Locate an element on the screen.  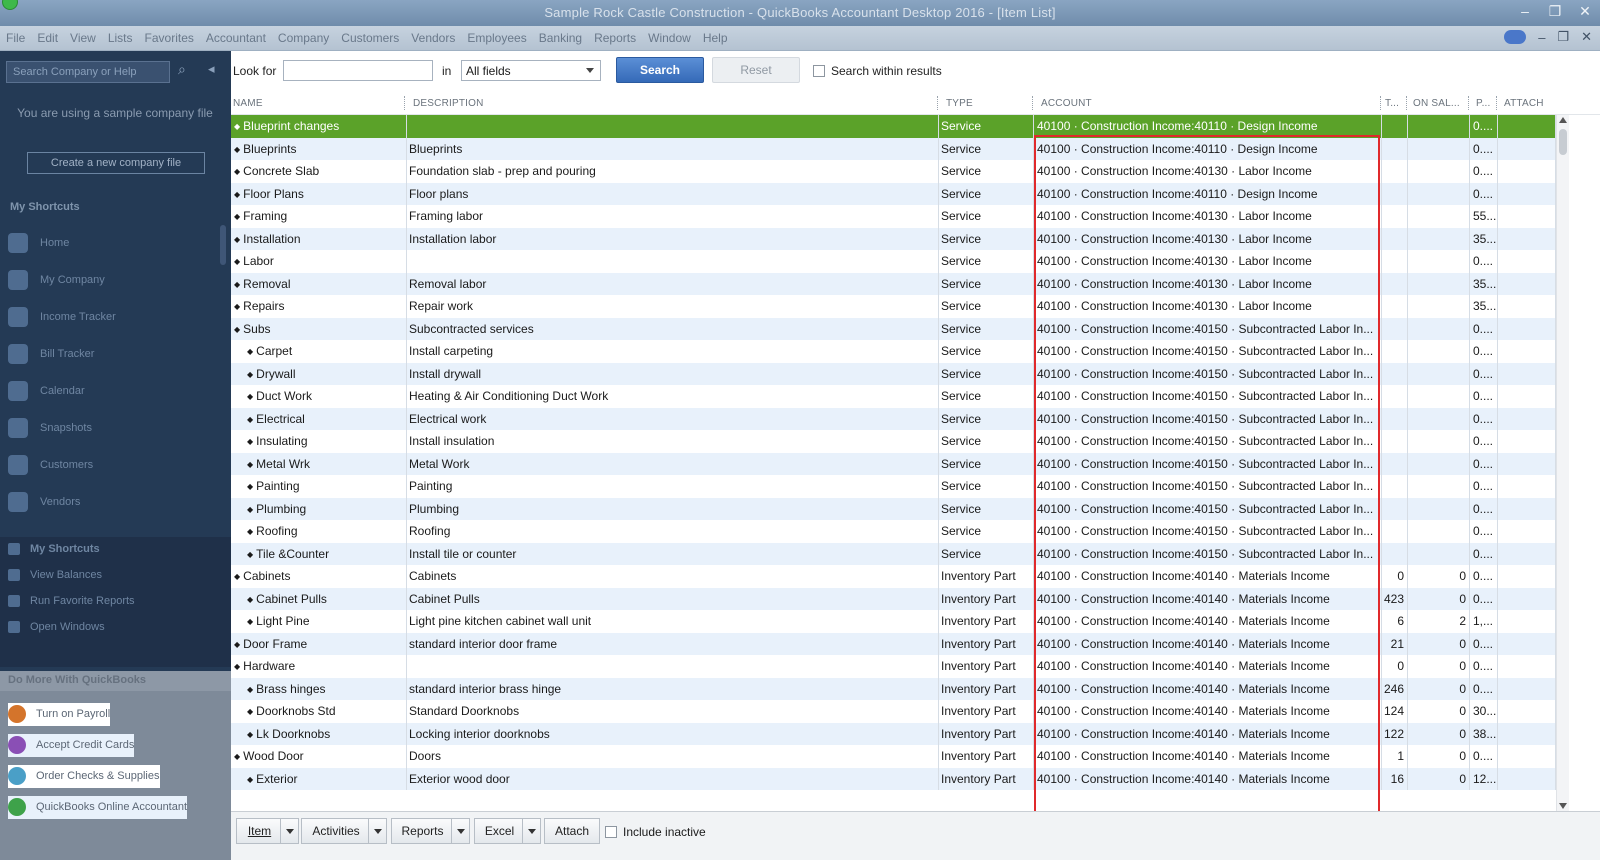
menu-item-banking: Banking is located at coordinates (560, 38).